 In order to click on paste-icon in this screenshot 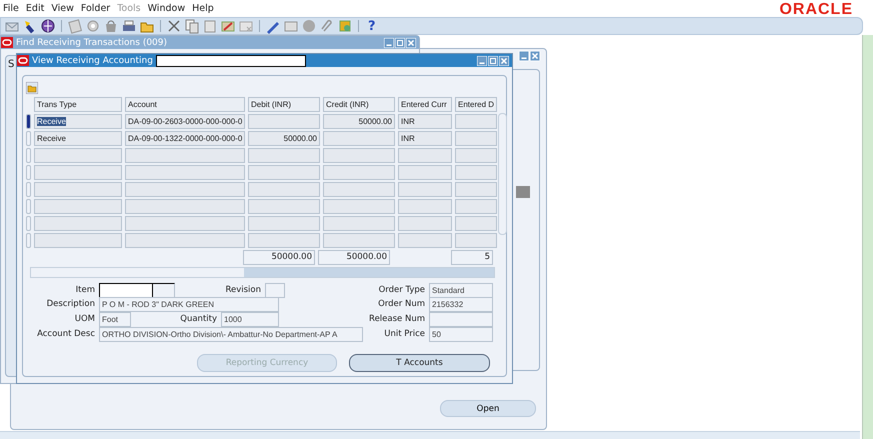, I will do `click(210, 26)`.